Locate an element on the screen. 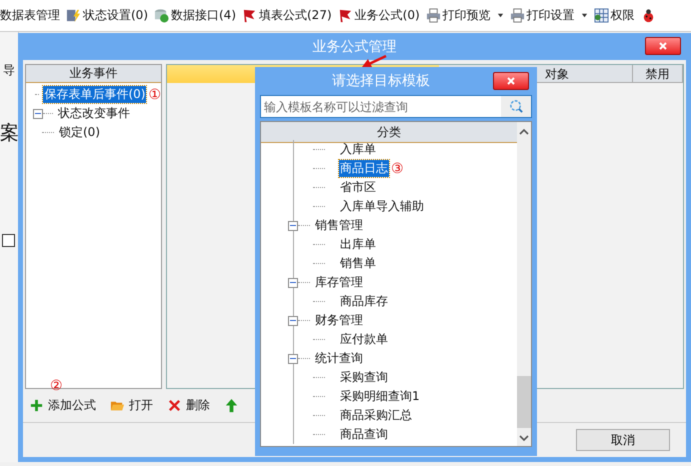 The height and width of the screenshot is (466, 691). toolbar-button: 打开 is located at coordinates (131, 405).